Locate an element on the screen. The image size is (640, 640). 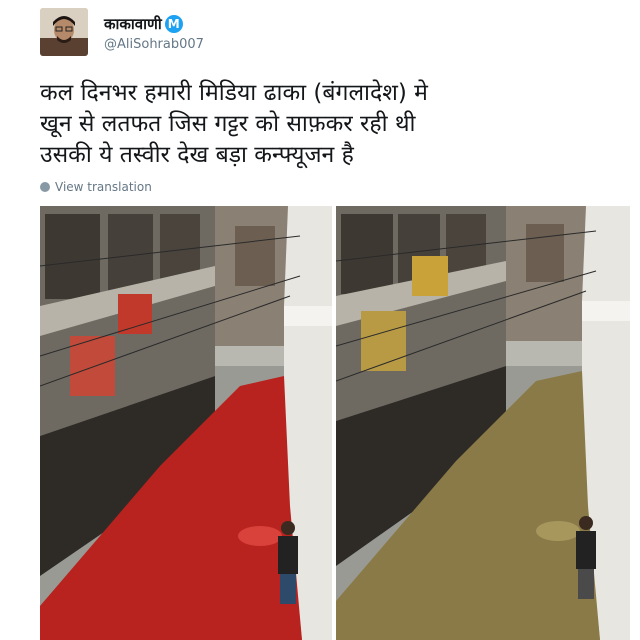
tweet-text-line: उसकी ये तस्वीर देख बड़ा कन्फ्यूजन है is located at coordinates (197, 155).